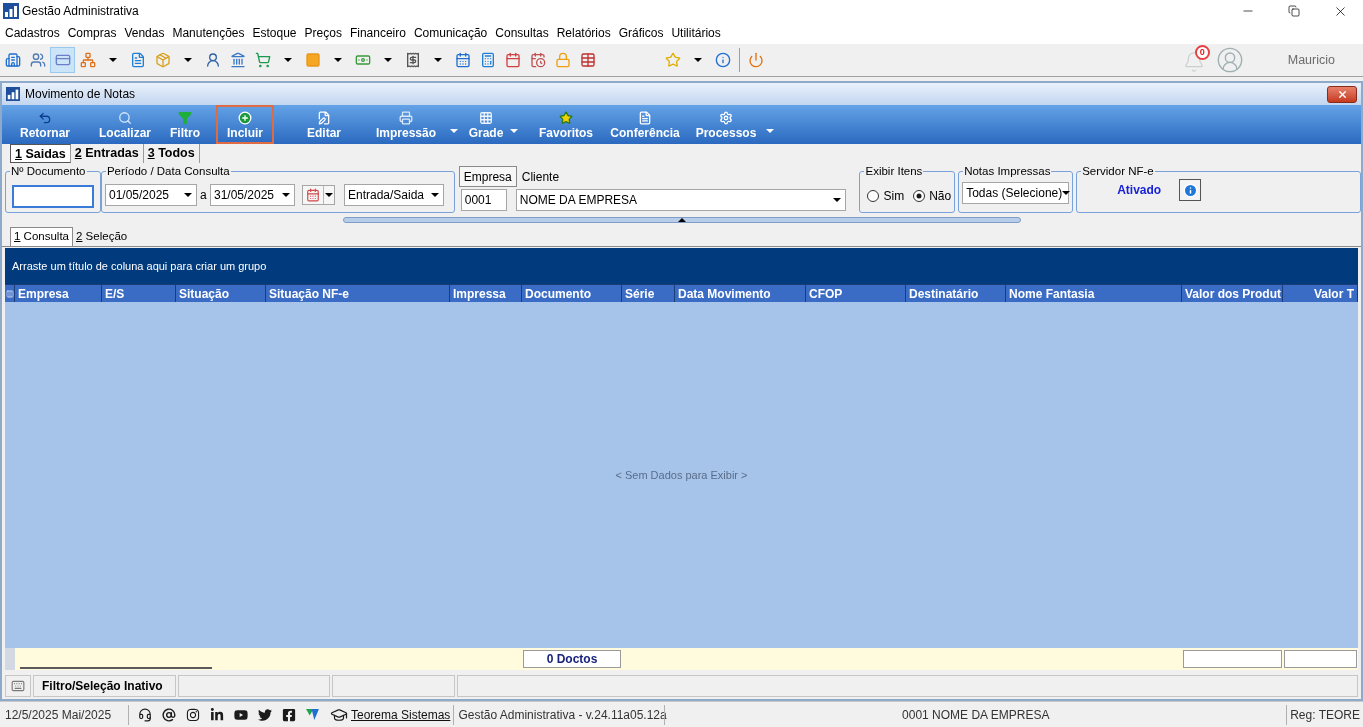  Describe the element at coordinates (139, 266) in the screenshot. I see `group-hint: Arraste um título de coluna aqui para criar um grupo` at that location.